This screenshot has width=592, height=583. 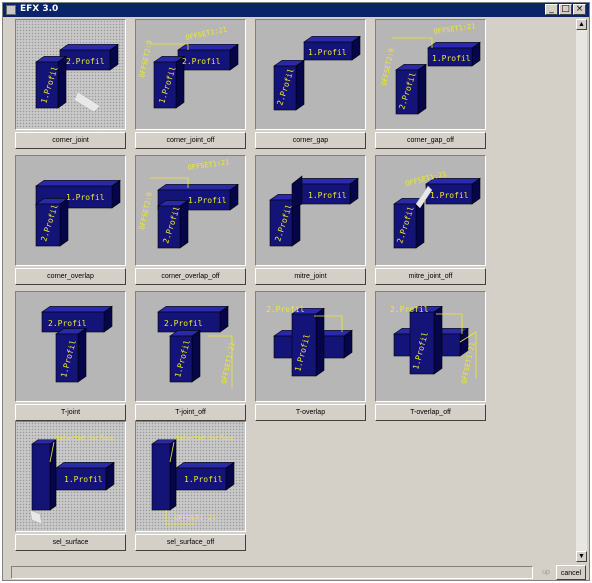 I want to click on close-icon: ×, so click(x=579, y=9).